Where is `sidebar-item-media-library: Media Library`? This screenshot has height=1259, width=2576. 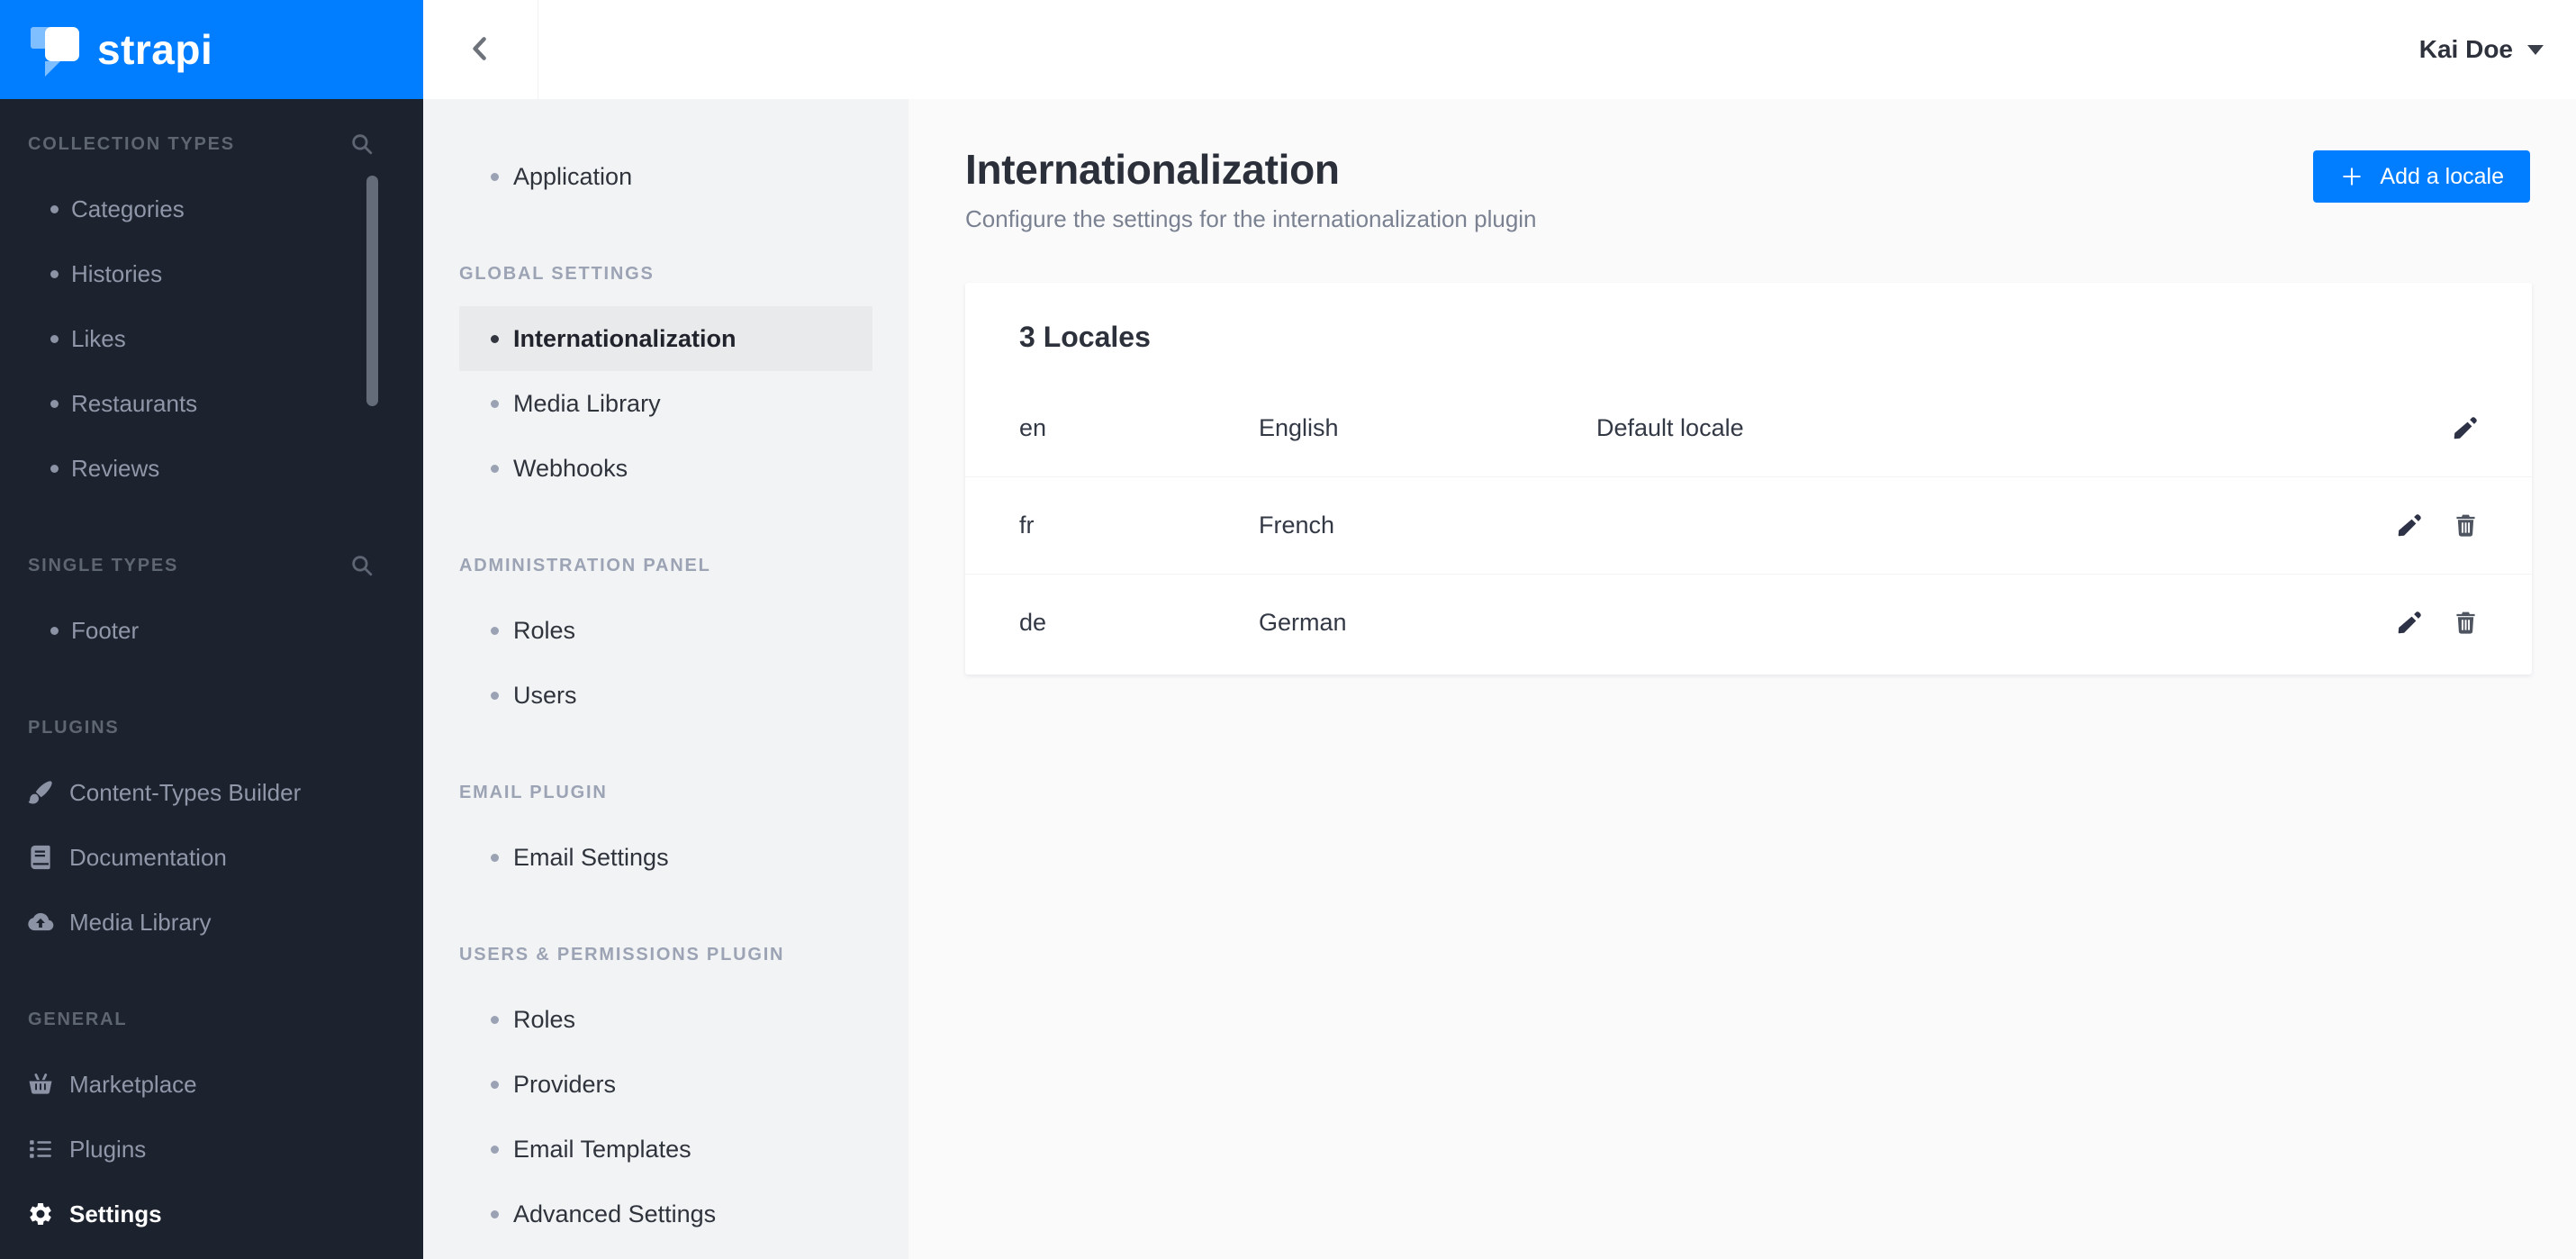 sidebar-item-media-library: Media Library is located at coordinates (211, 922).